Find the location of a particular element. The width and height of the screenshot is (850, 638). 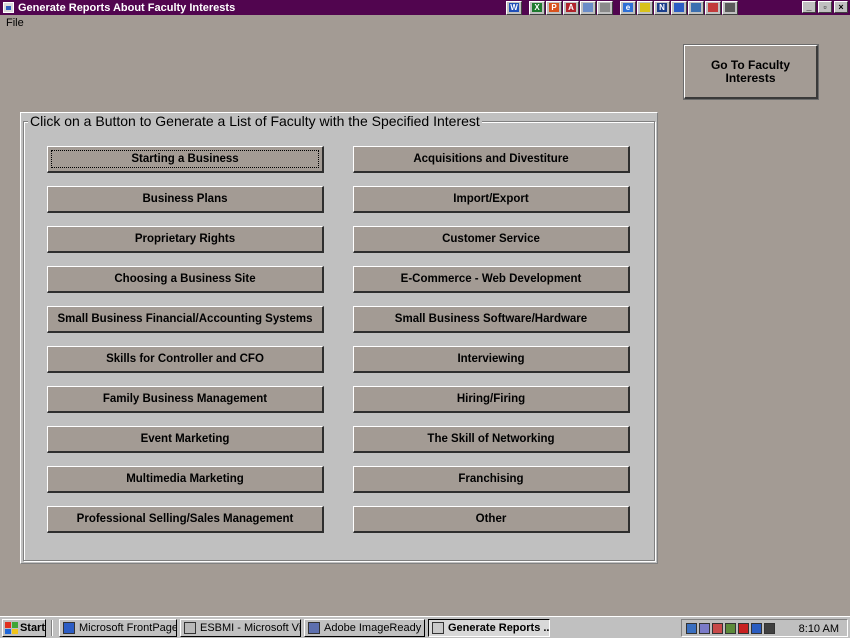

network-icon-glyph is located at coordinates (679, 7).